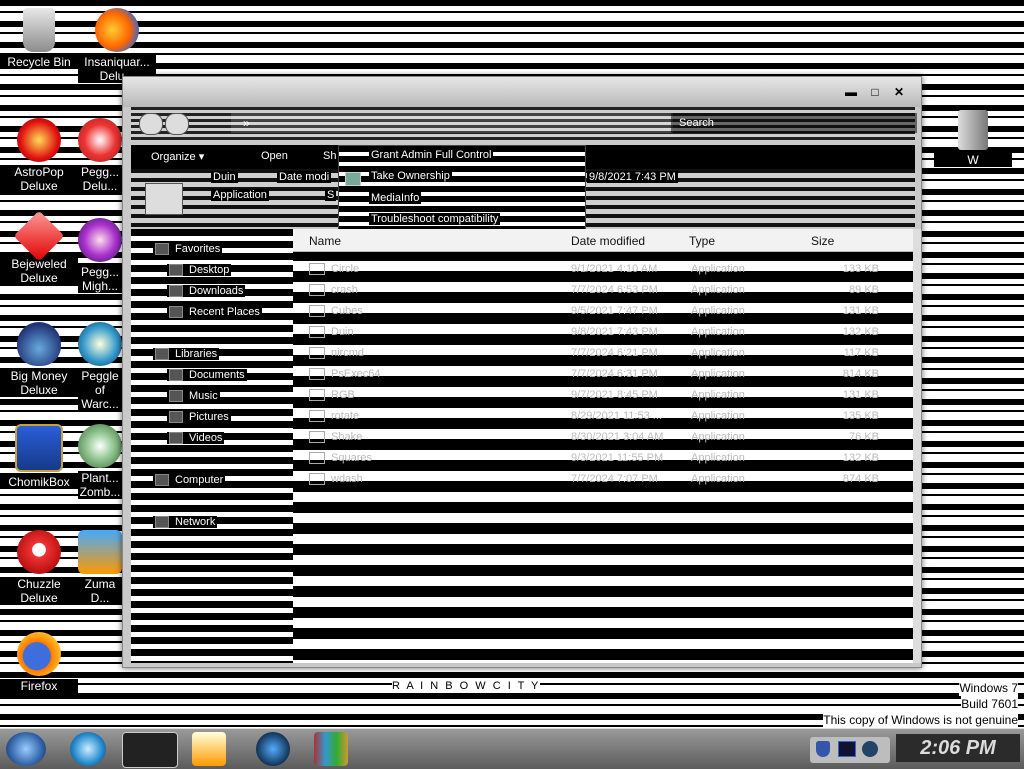 This screenshot has height=769, width=1024. What do you see at coordinates (870, 749) in the screenshot?
I see `volume-icon` at bounding box center [870, 749].